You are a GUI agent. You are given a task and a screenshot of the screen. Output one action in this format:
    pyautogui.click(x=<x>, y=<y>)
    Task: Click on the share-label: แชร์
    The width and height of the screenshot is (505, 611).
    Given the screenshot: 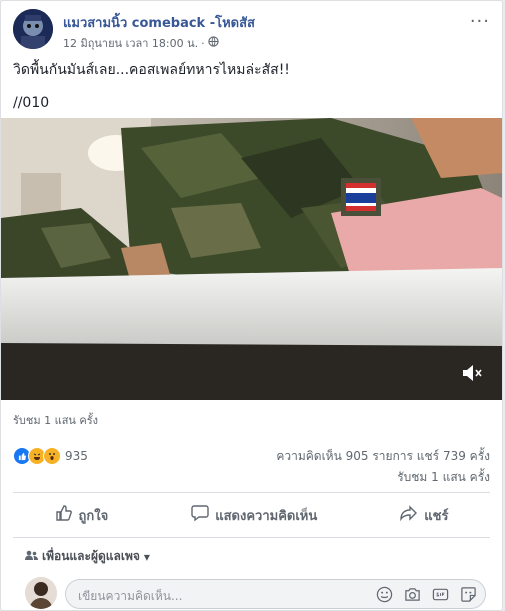 What is the action you would take?
    pyautogui.click(x=436, y=516)
    